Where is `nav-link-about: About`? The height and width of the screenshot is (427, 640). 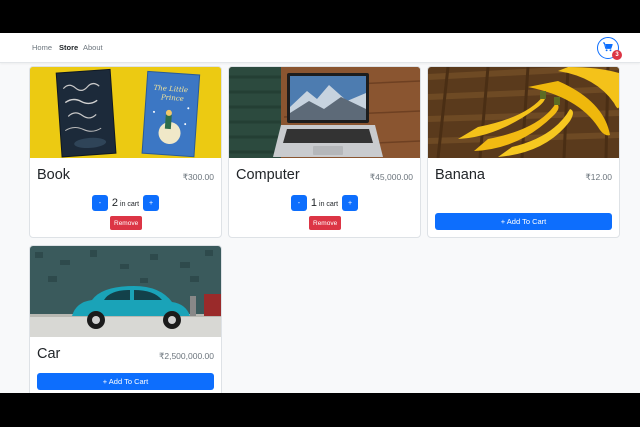
nav-link-about: About is located at coordinates (93, 47).